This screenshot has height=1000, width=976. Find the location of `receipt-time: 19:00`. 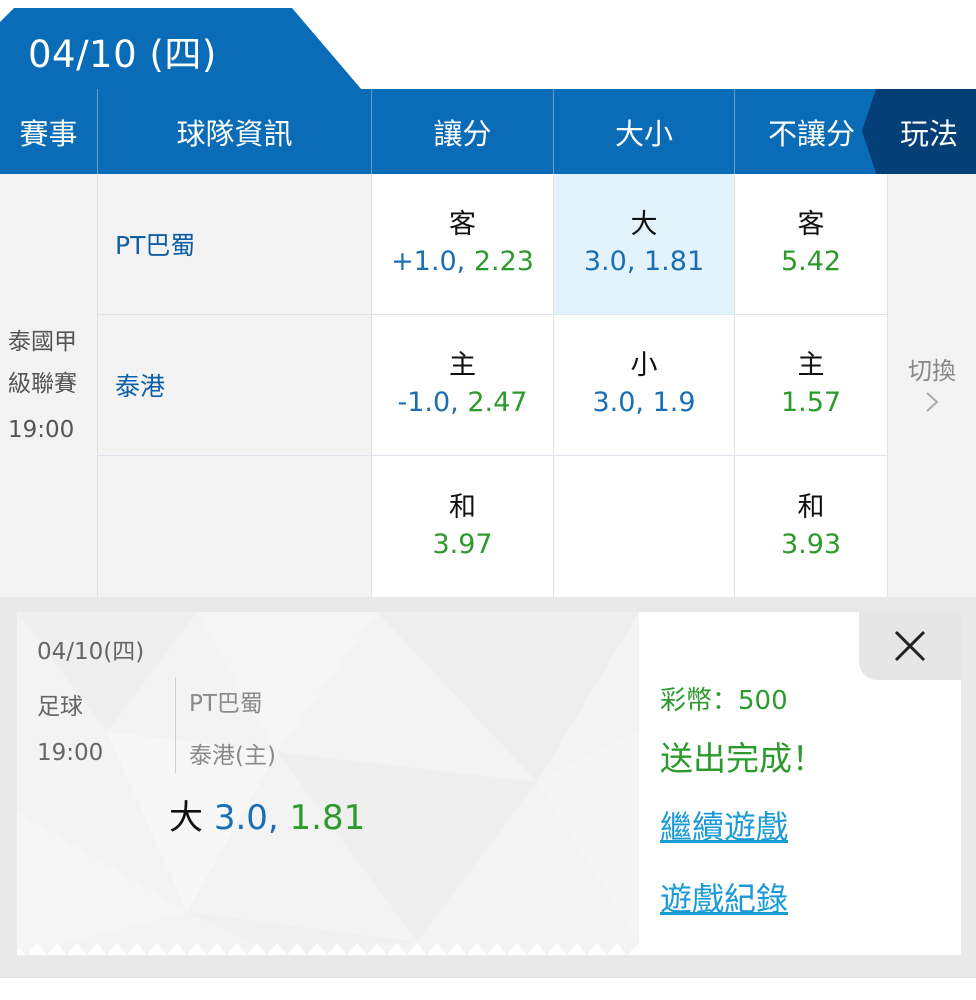

receipt-time: 19:00 is located at coordinates (70, 753).